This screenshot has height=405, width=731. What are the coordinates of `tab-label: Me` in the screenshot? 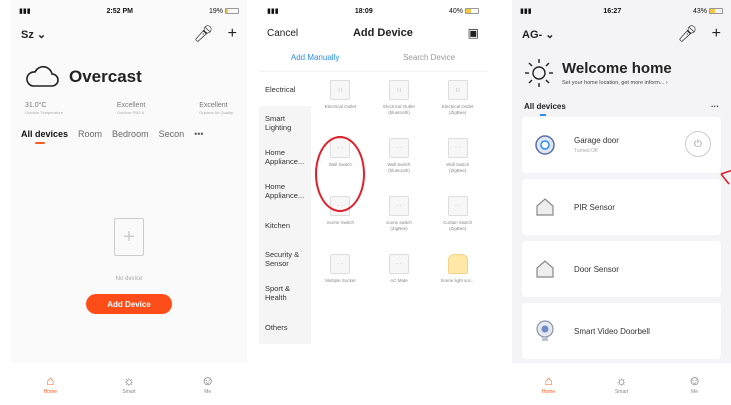 It's located at (208, 391).